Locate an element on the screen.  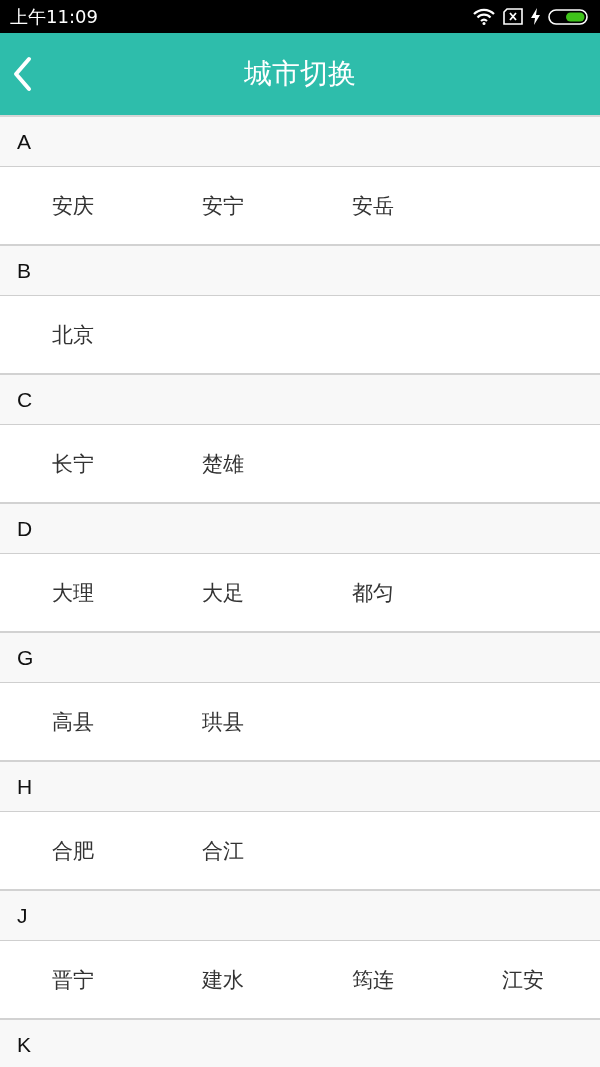
city-item: 合江 is located at coordinates (223, 850).